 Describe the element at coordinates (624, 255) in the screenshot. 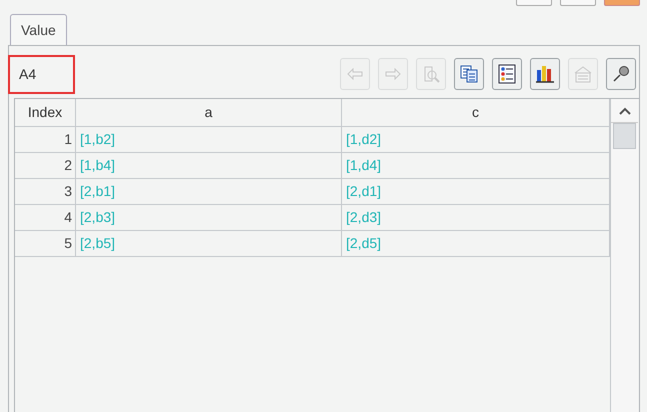

I see `scrollbar` at that location.